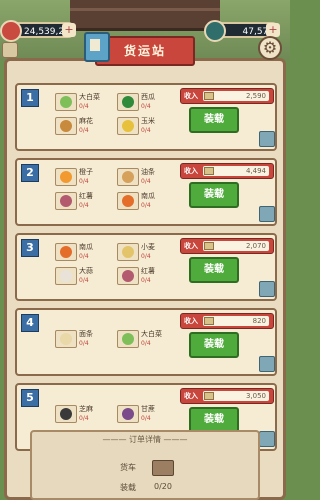  Describe the element at coordinates (227, 396) in the screenshot. I see `income-box: 收入 3,050` at that location.